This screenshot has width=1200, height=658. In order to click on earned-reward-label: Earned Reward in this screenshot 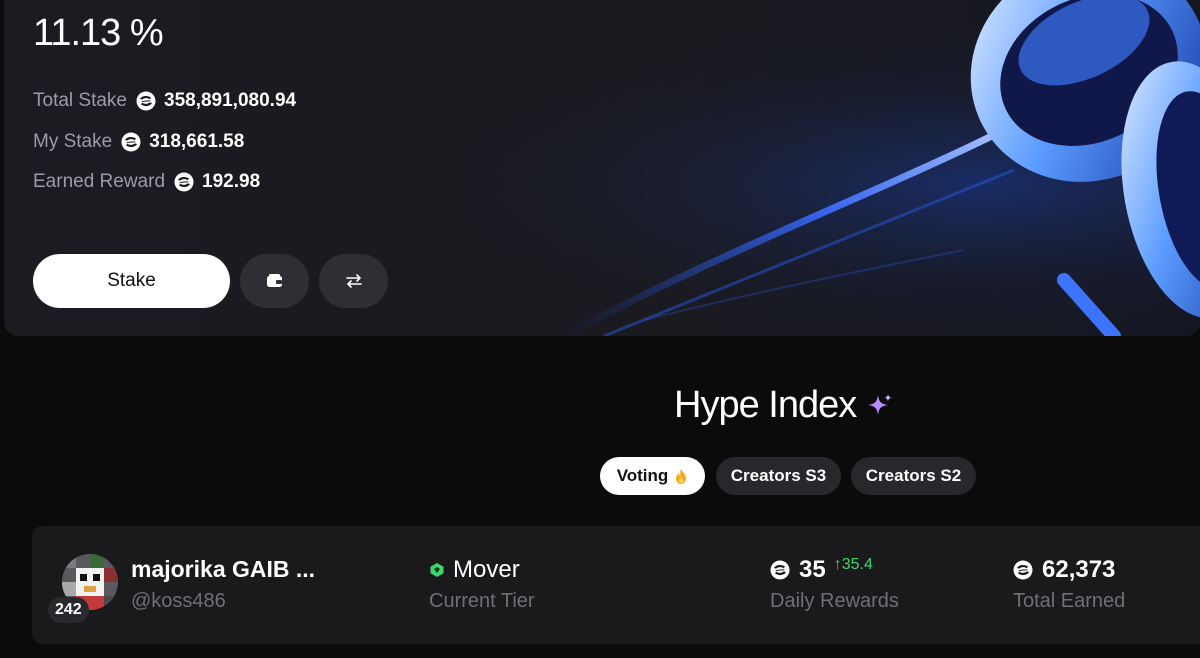, I will do `click(99, 181)`.